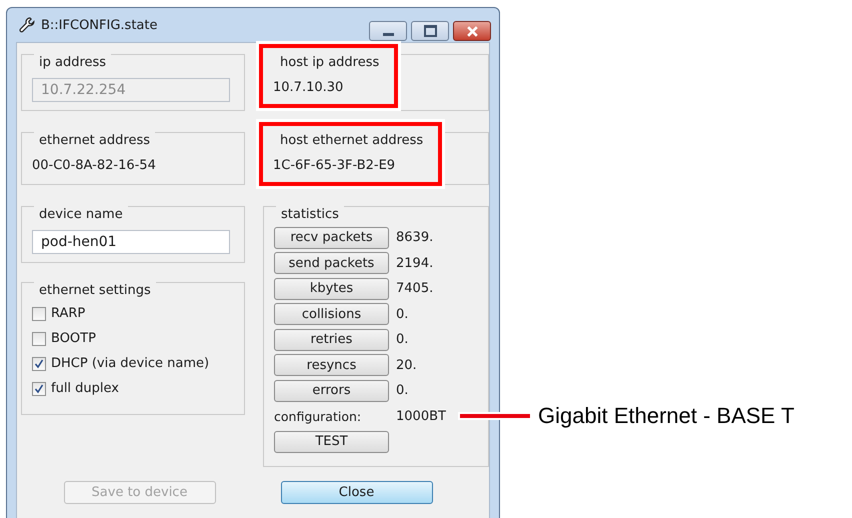 Image resolution: width=852 pixels, height=518 pixels. What do you see at coordinates (95, 291) in the screenshot?
I see `group-label: ethernet settings` at bounding box center [95, 291].